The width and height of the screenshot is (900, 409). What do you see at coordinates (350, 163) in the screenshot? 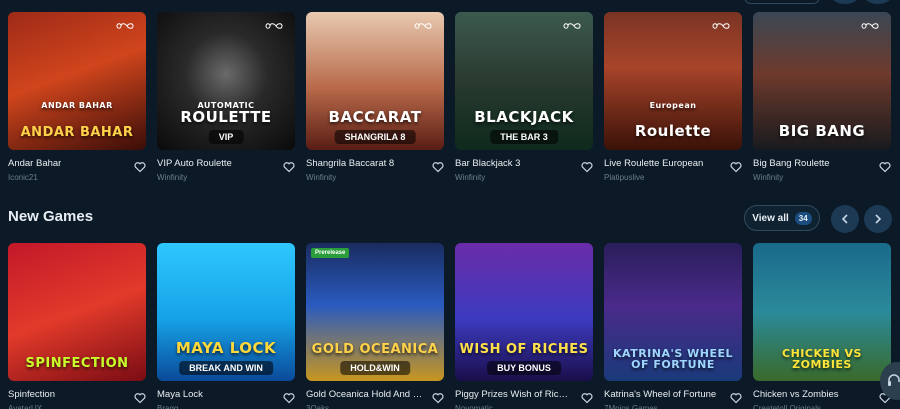
I see `game-name: Shangrila Baccarat 8` at bounding box center [350, 163].